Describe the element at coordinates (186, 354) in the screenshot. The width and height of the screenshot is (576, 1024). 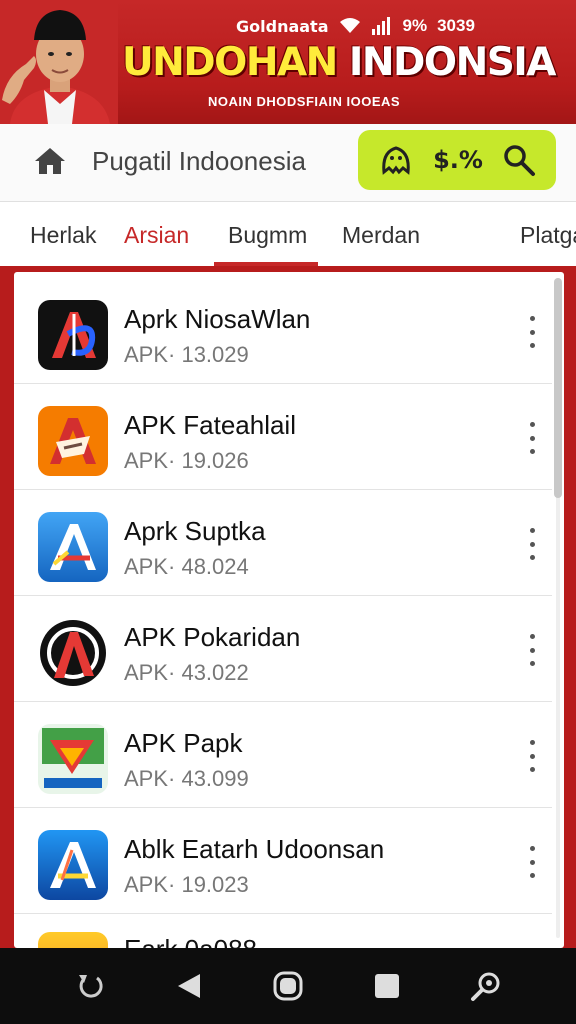
I see `app-meta: APK· 13.029` at that location.